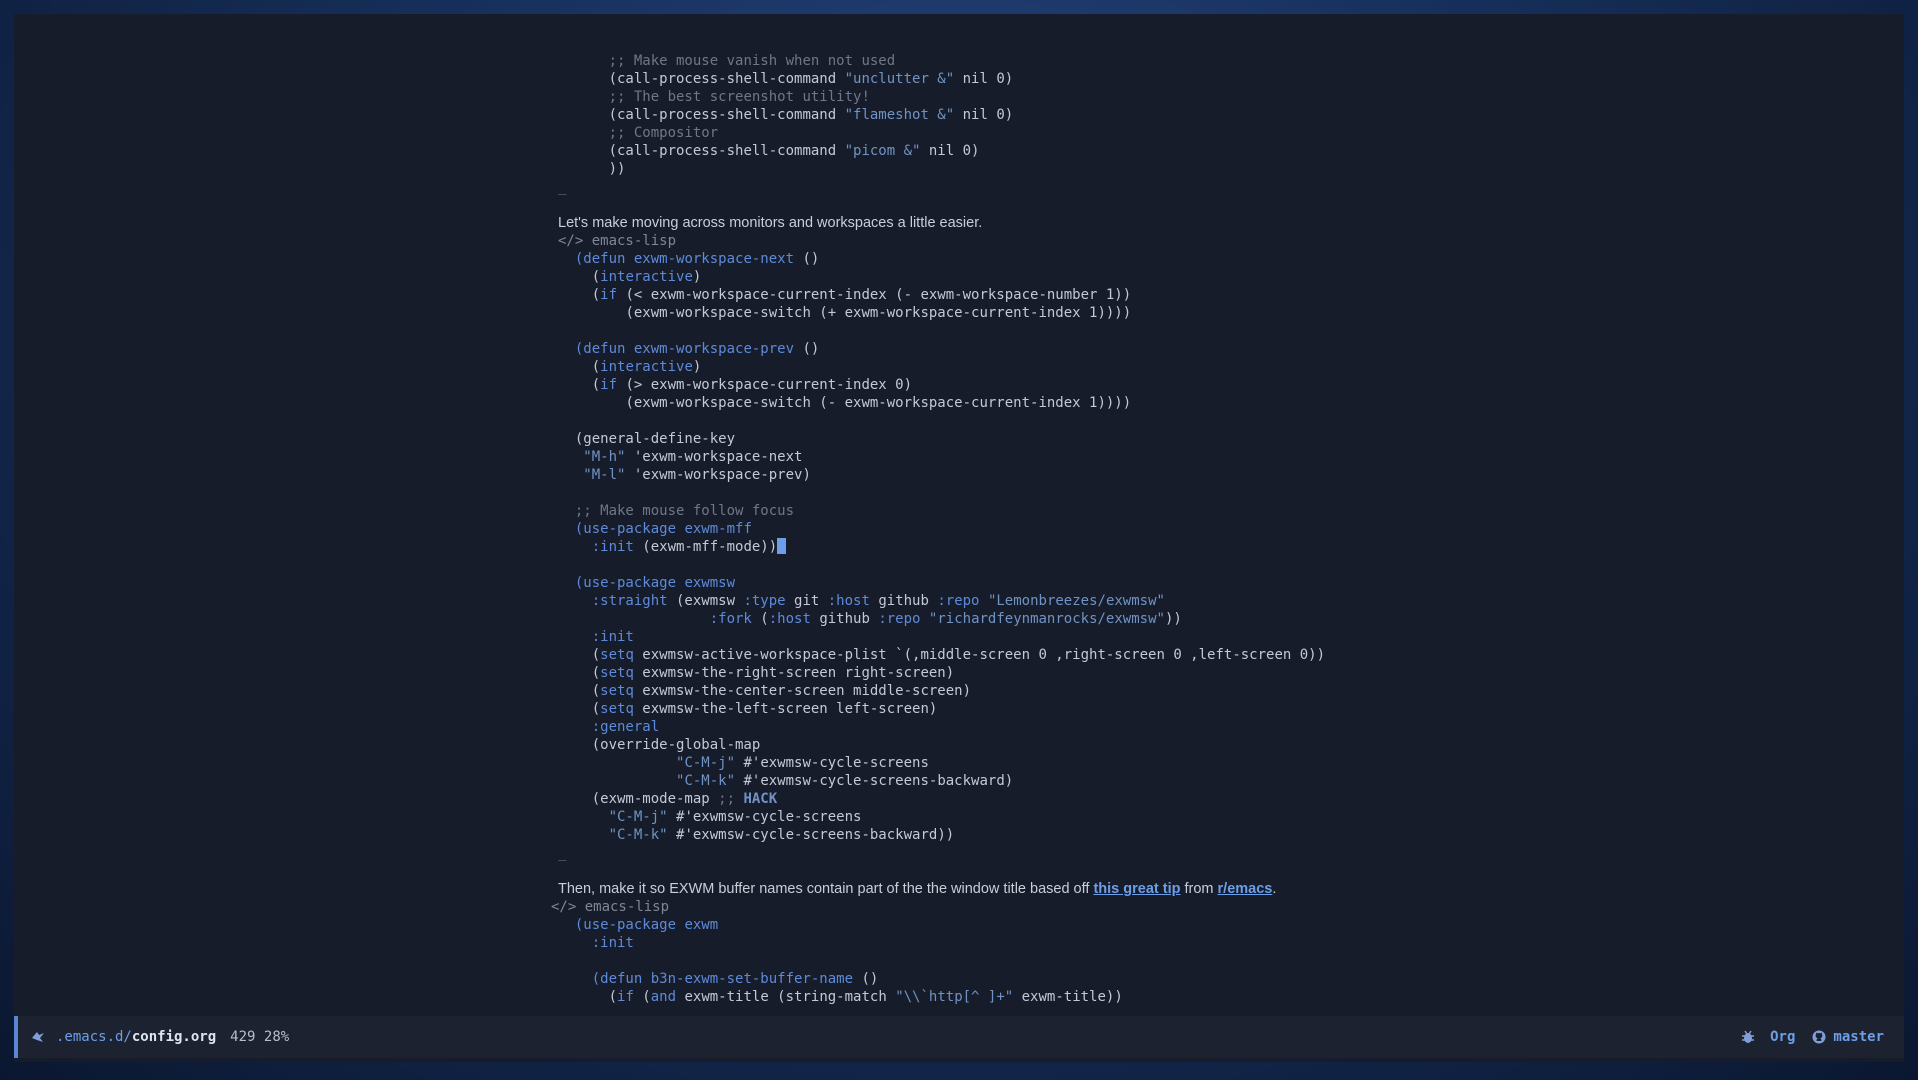  What do you see at coordinates (764, 601) in the screenshot?
I see `keyword-arg-token: :type` at bounding box center [764, 601].